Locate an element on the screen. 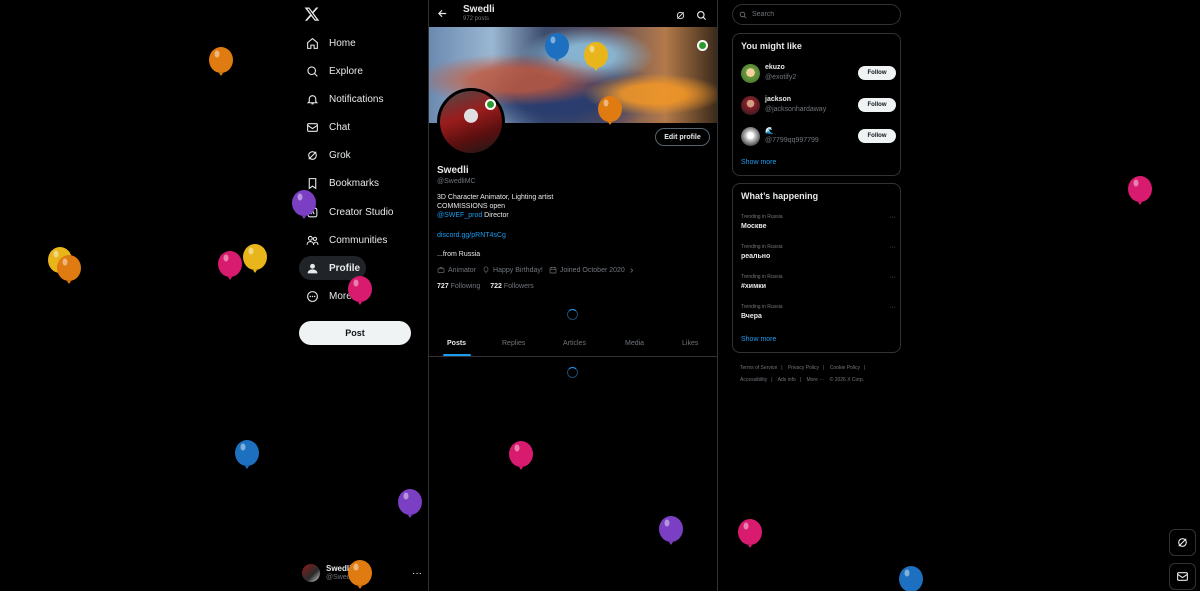  tab-media: Media is located at coordinates (634, 343).